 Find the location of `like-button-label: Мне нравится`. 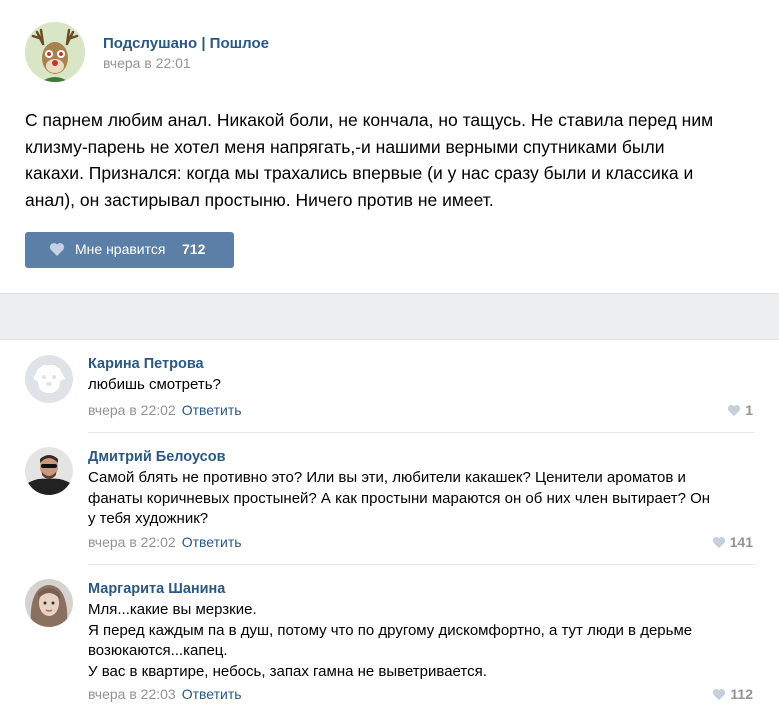

like-button-label: Мне нравится is located at coordinates (120, 249).